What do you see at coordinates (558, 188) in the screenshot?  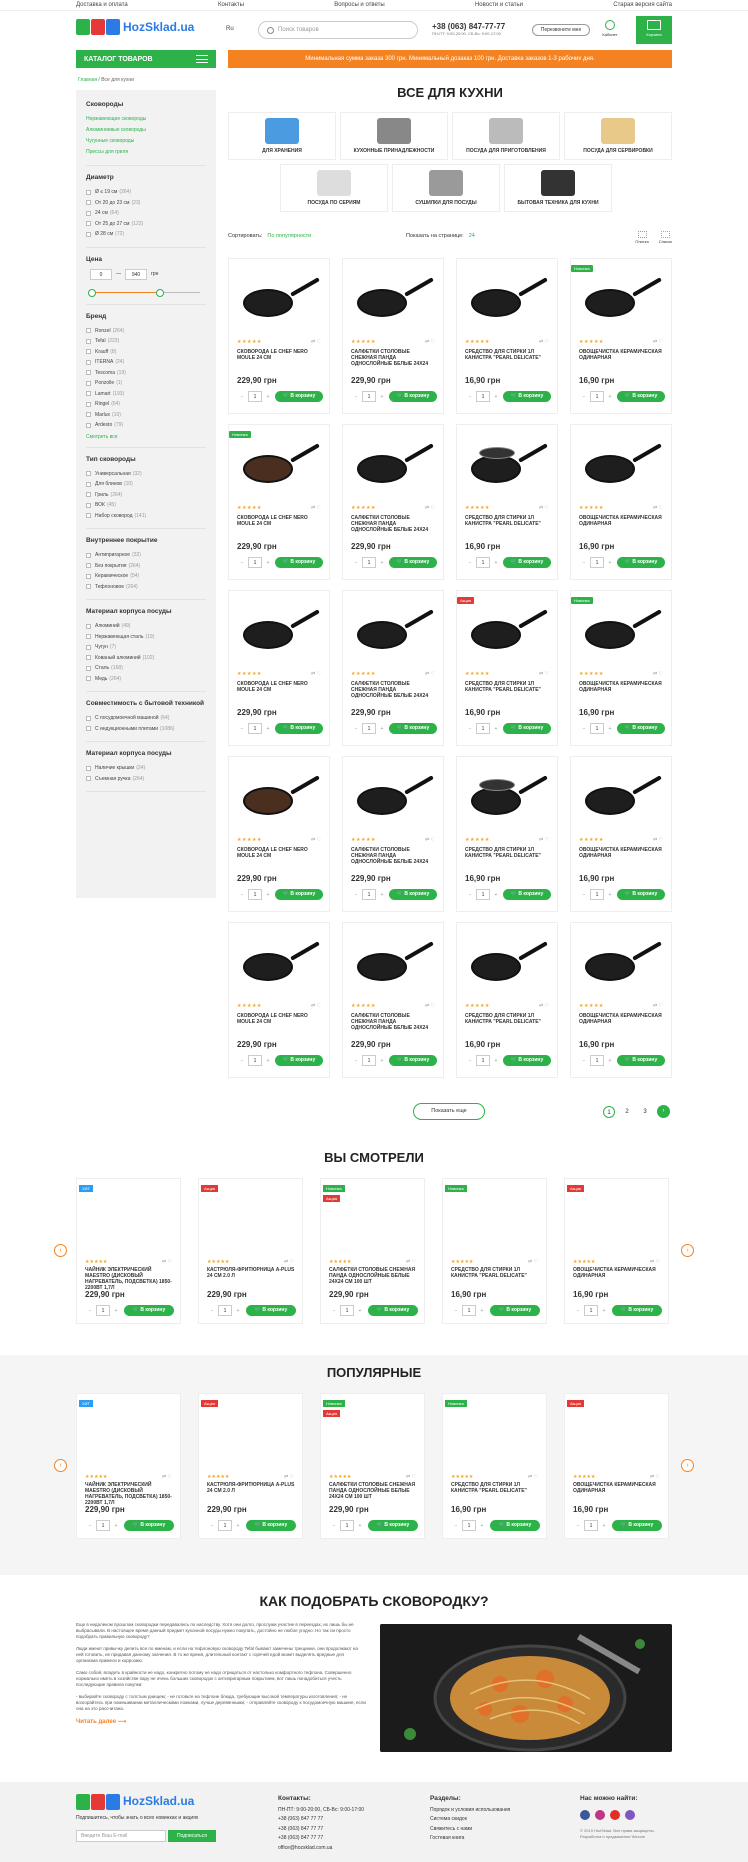 I see `category-tile: БЫТОВАЯ ТЕХНИКА ДЛЯ КУХНИ` at bounding box center [558, 188].